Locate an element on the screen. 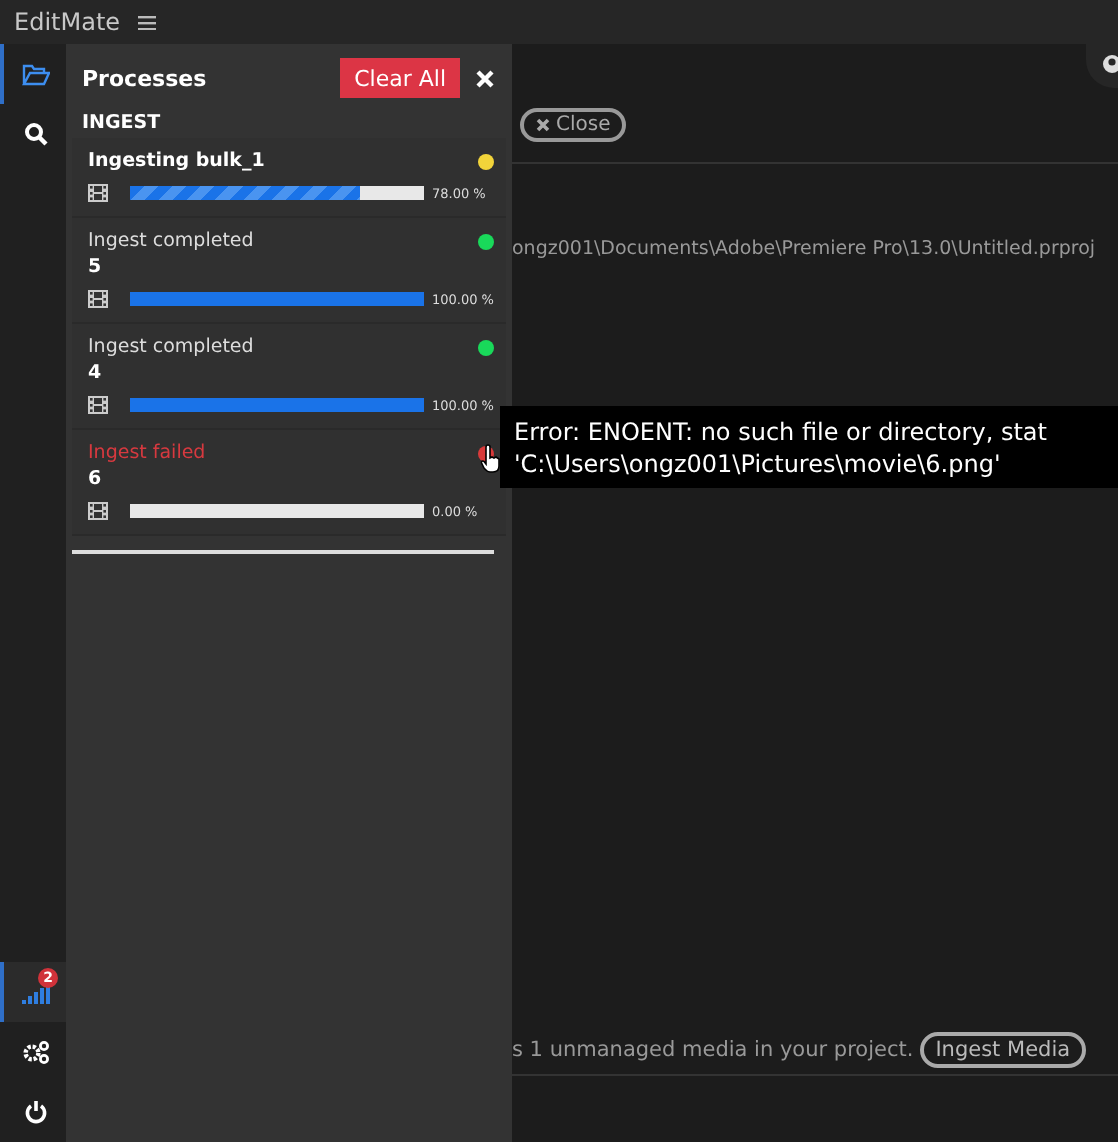 This screenshot has height=1142, width=1118. ingest-media-button: Ingest Media is located at coordinates (1003, 1049).